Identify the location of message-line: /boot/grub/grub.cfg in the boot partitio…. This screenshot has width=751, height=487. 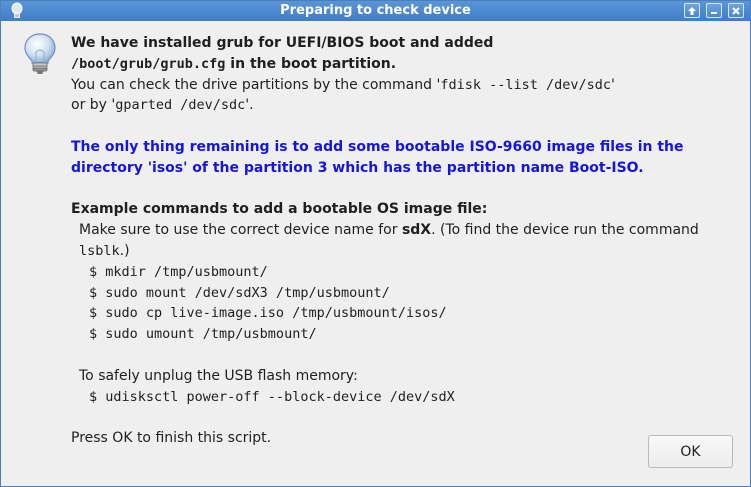
(406, 64).